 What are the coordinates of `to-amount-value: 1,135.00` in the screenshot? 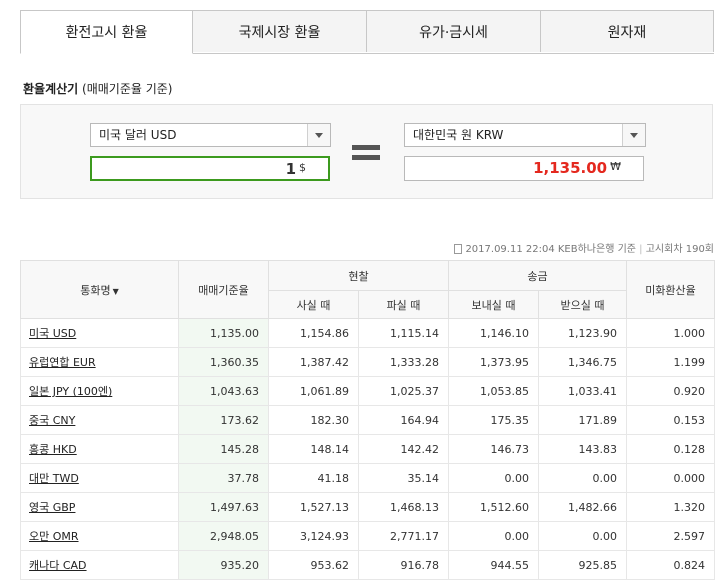 It's located at (570, 168).